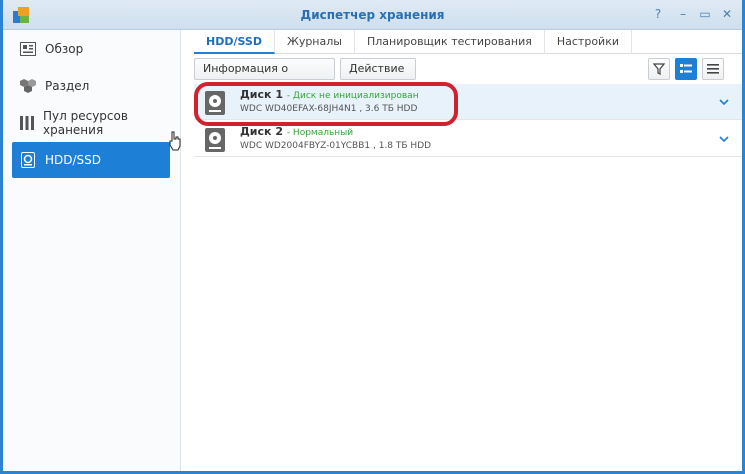  I want to click on action-button-label: Действие, so click(377, 68).